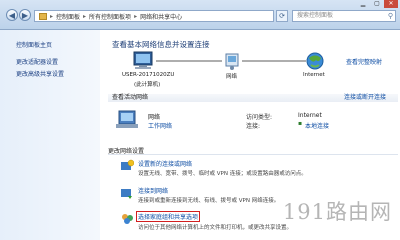  I want to click on network-type-link: 工作网络, so click(160, 125).